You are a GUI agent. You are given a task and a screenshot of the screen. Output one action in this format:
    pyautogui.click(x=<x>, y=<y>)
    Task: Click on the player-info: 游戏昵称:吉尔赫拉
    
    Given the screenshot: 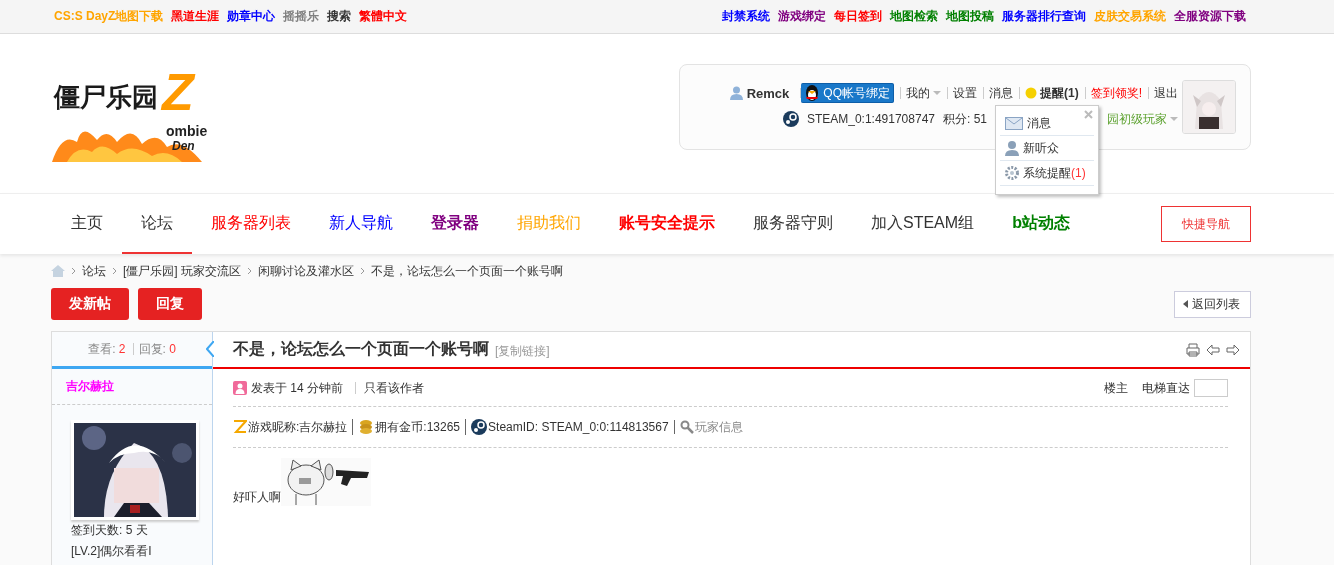 What is the action you would take?
    pyautogui.click(x=298, y=427)
    